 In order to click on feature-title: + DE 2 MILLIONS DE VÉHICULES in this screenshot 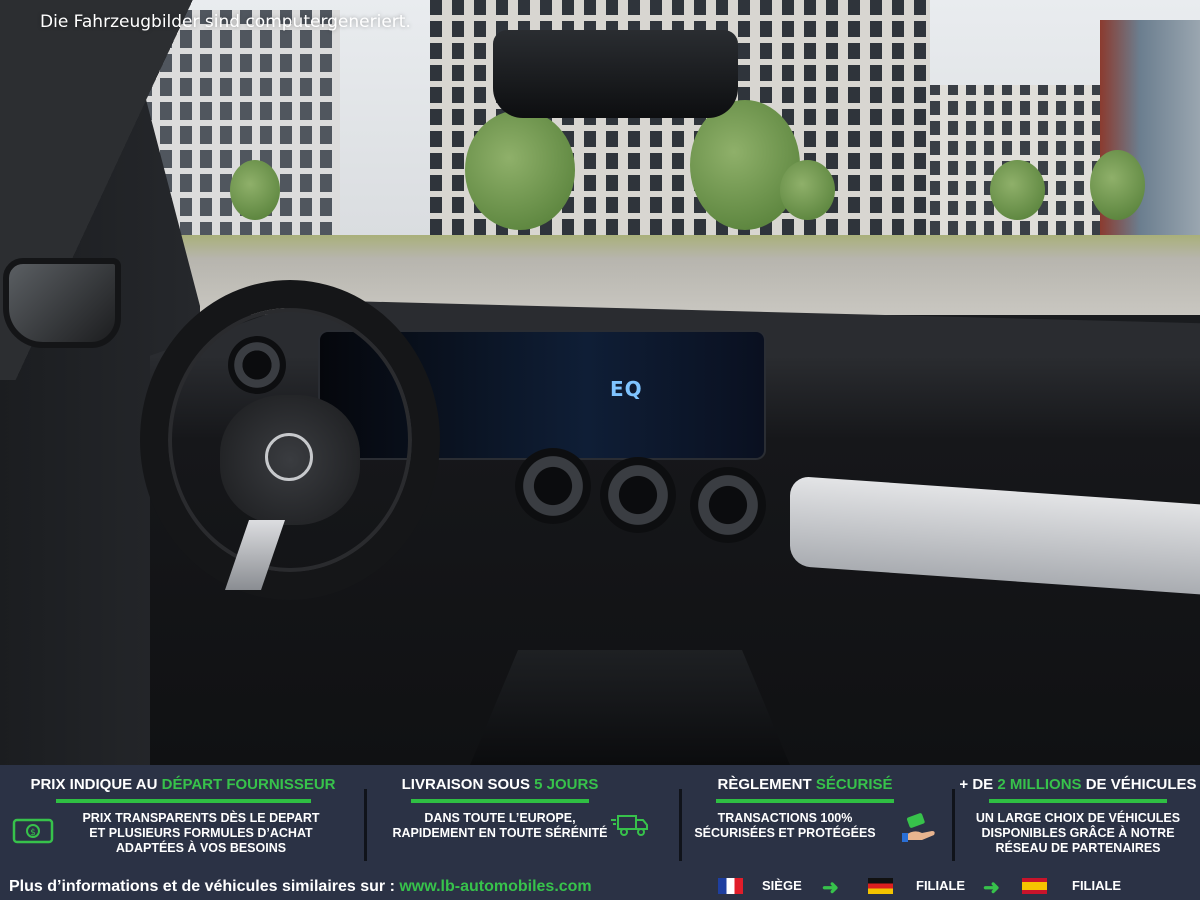, I will do `click(1078, 784)`.